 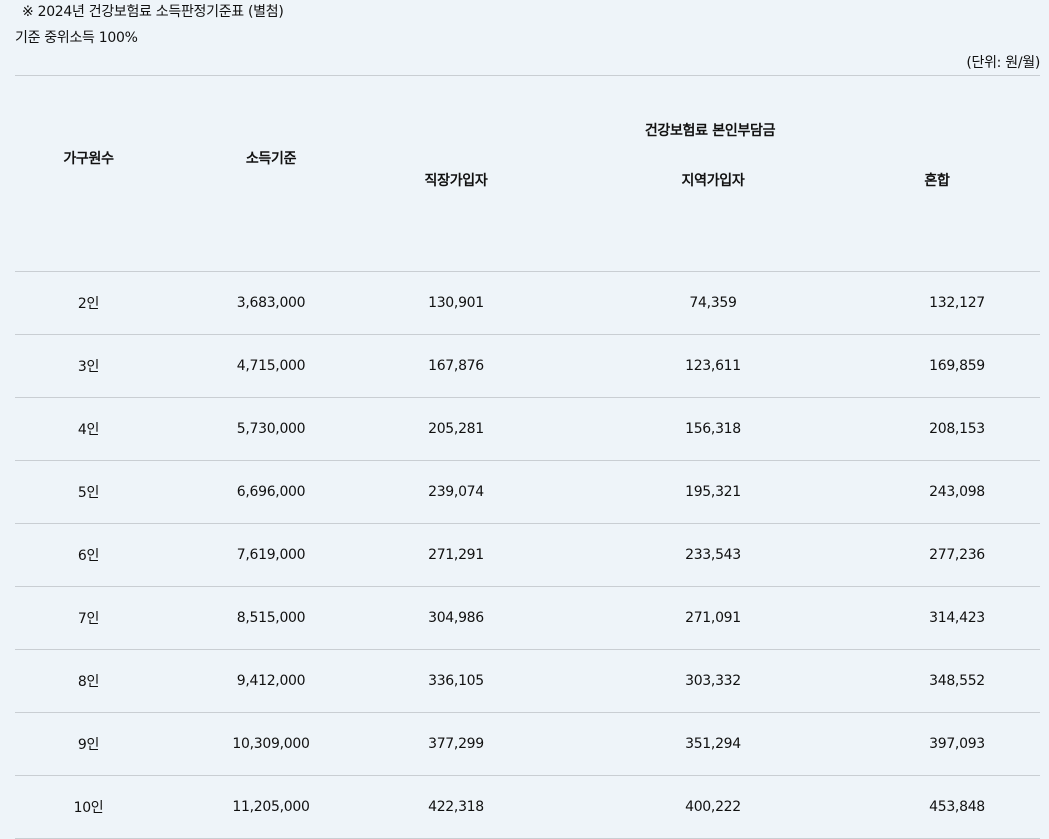 What do you see at coordinates (88, 619) in the screenshot?
I see `cell-household: 7인` at bounding box center [88, 619].